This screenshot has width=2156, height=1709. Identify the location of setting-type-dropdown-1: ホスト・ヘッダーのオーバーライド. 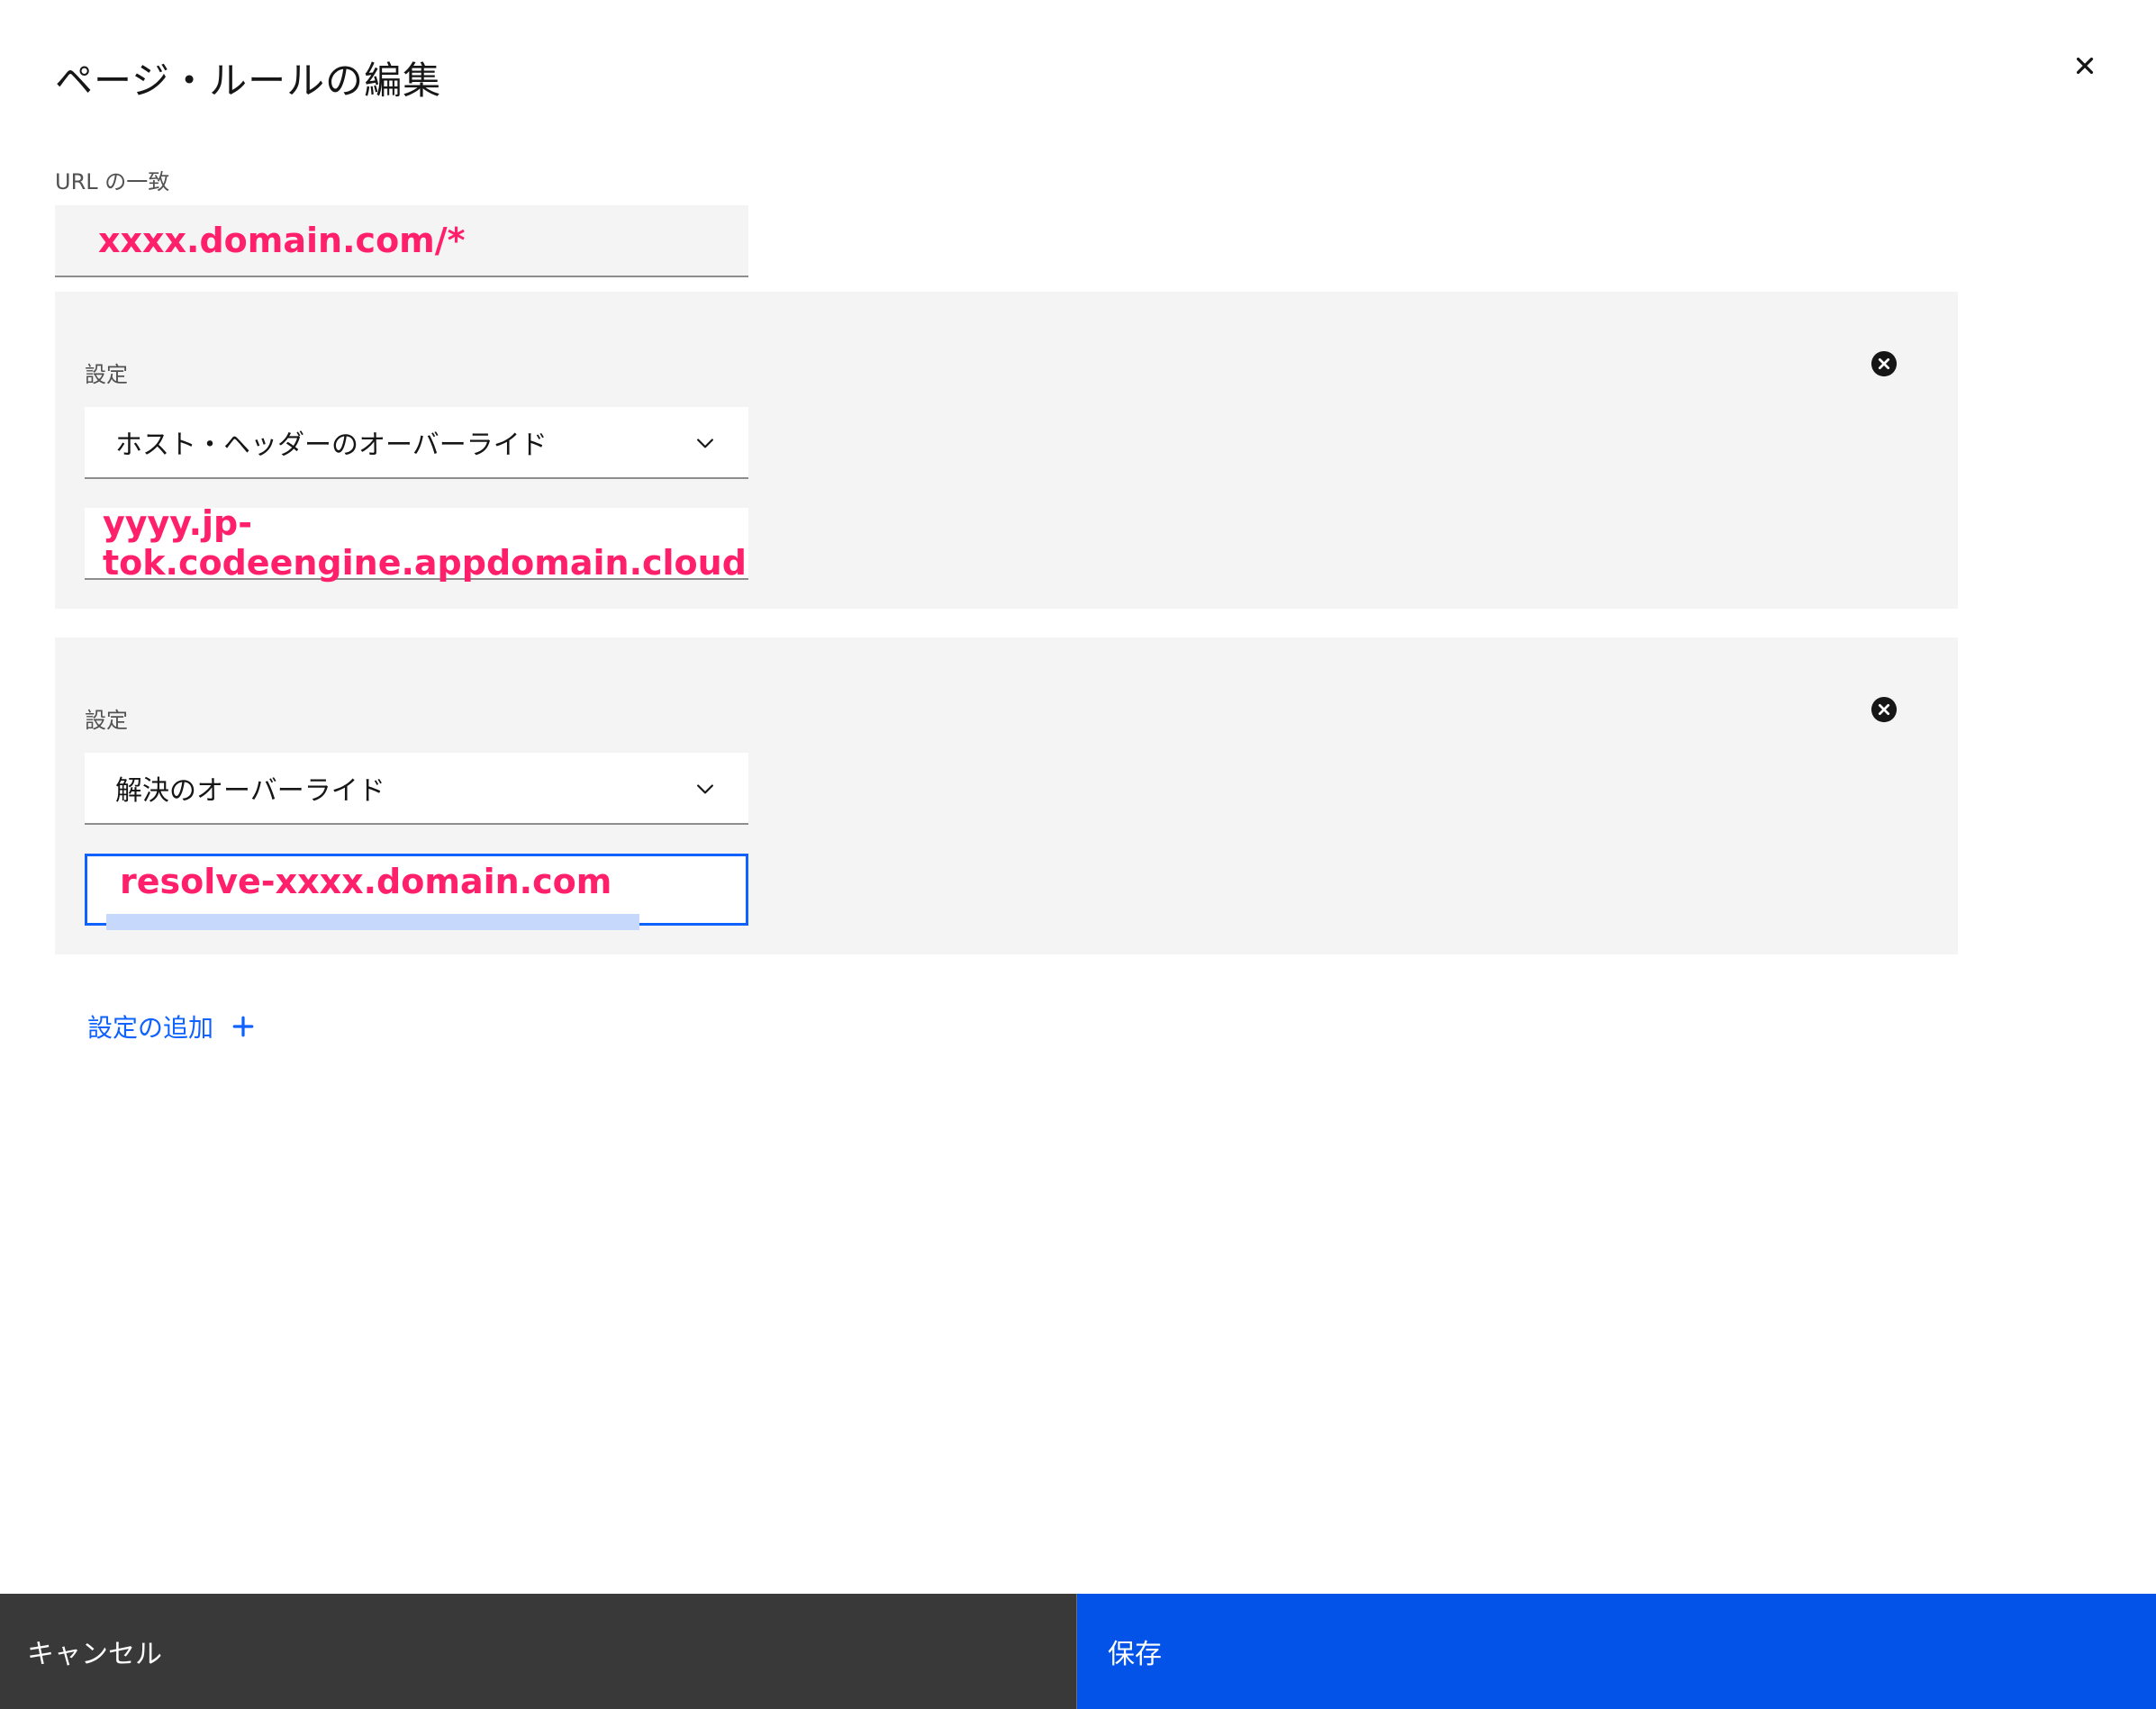
(416, 443).